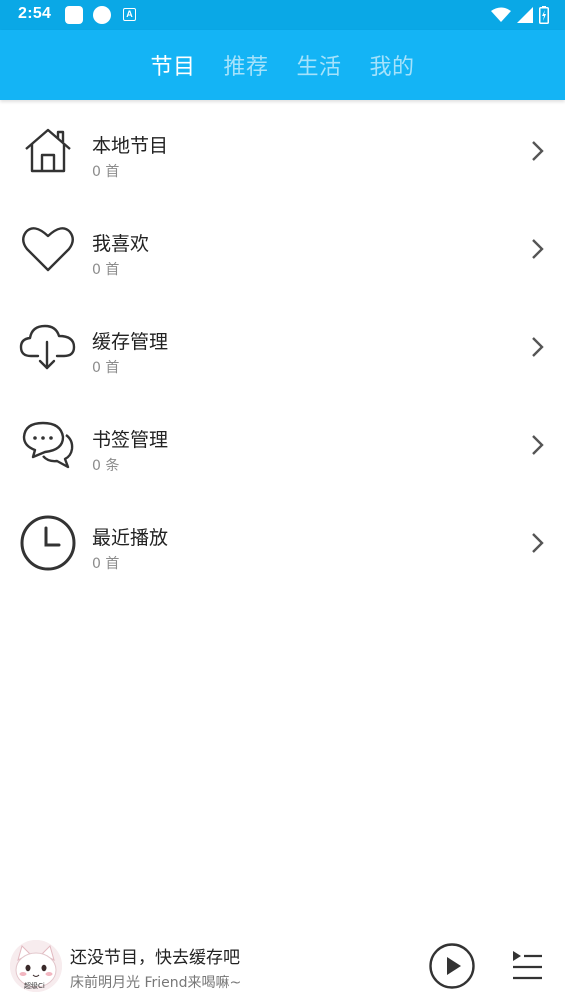 The width and height of the screenshot is (565, 1004). I want to click on list-item-title: 缓存管理, so click(130, 342).